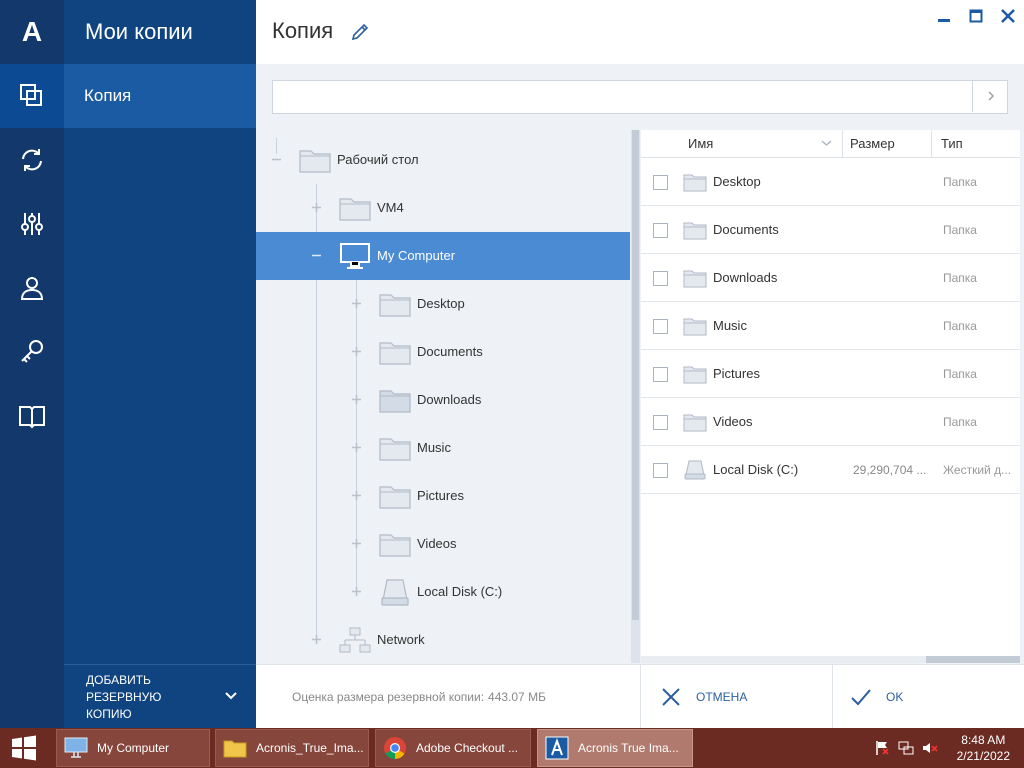  What do you see at coordinates (160, 696) in the screenshot?
I see `add-backup-button: ДОБАВИТЬ РЕЗЕРВНУЮ КОПИЮ` at bounding box center [160, 696].